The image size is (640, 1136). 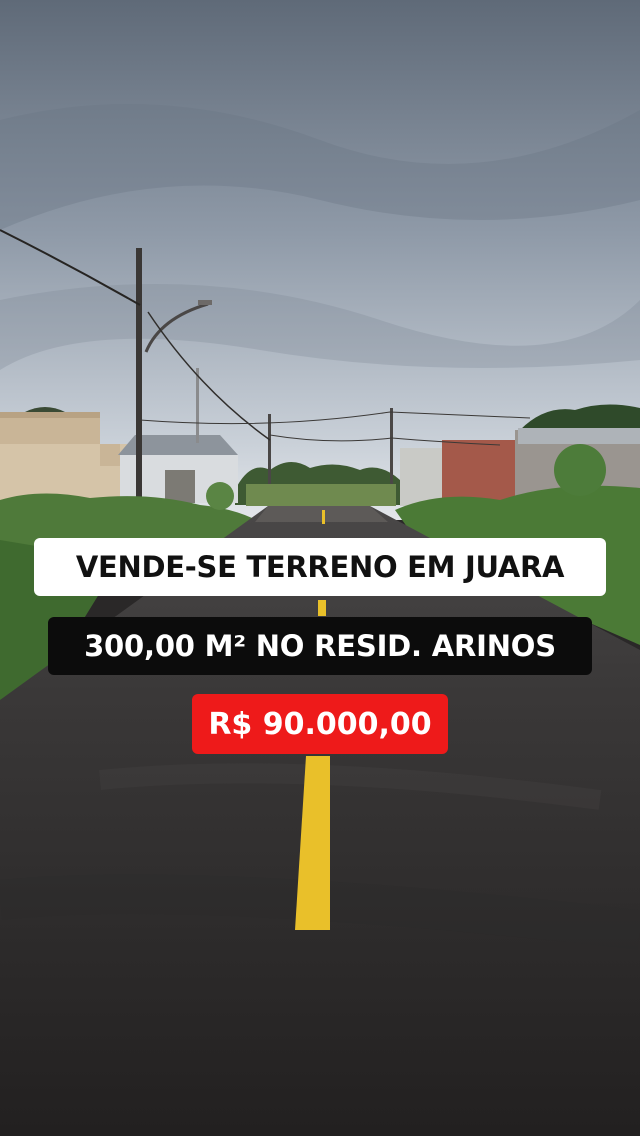 I want to click on details-banner: 300,00 M² NO RESID. ARINOS, so click(x=320, y=646).